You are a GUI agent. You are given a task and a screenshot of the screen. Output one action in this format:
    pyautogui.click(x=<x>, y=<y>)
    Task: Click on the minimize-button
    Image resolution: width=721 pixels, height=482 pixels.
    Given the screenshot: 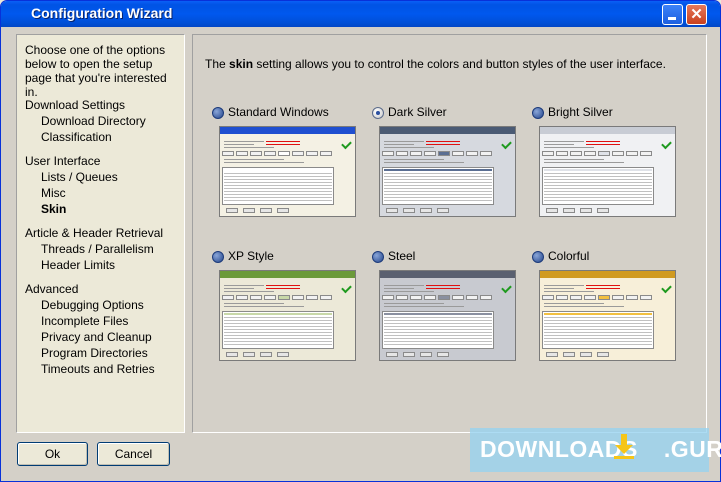 What is the action you would take?
    pyautogui.click(x=672, y=14)
    